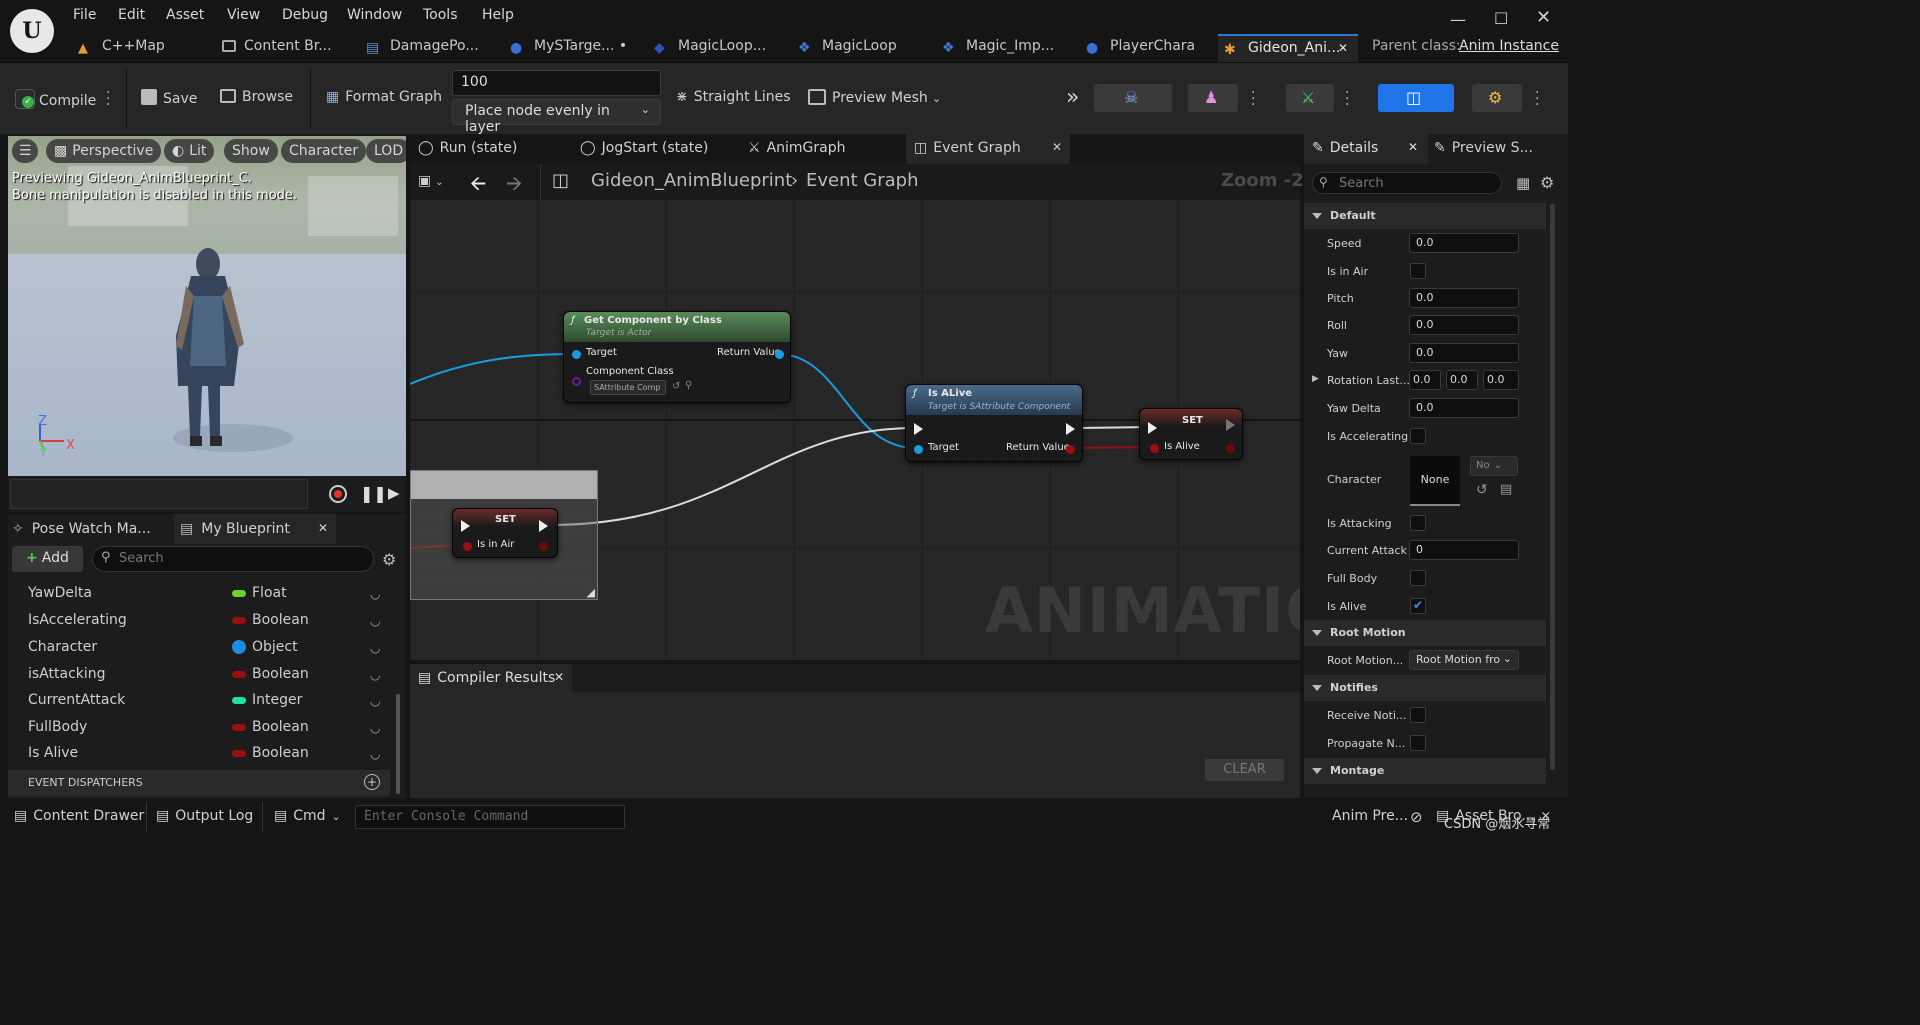 This screenshot has width=1920, height=1025. What do you see at coordinates (1154, 448) in the screenshot?
I see `is-alive-pin` at bounding box center [1154, 448].